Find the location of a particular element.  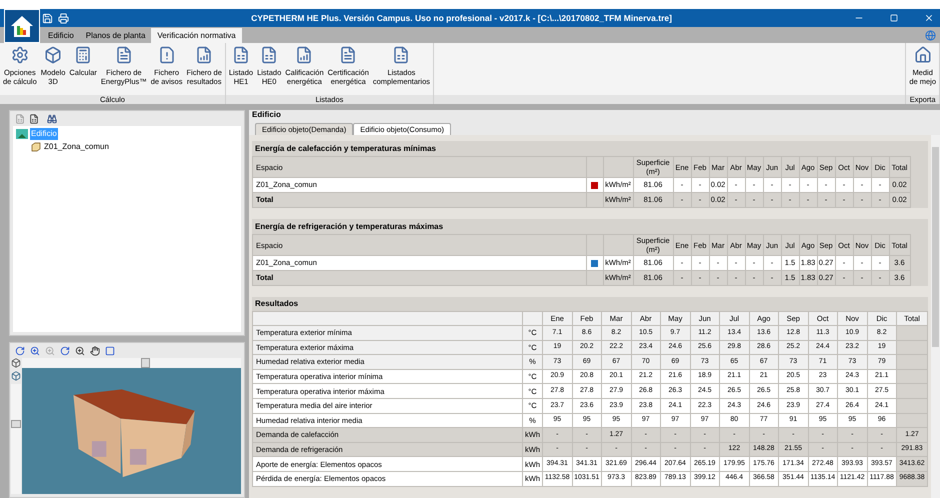

table-title: Energía de refrigeración y temperaturas máximas is located at coordinates (349, 227).